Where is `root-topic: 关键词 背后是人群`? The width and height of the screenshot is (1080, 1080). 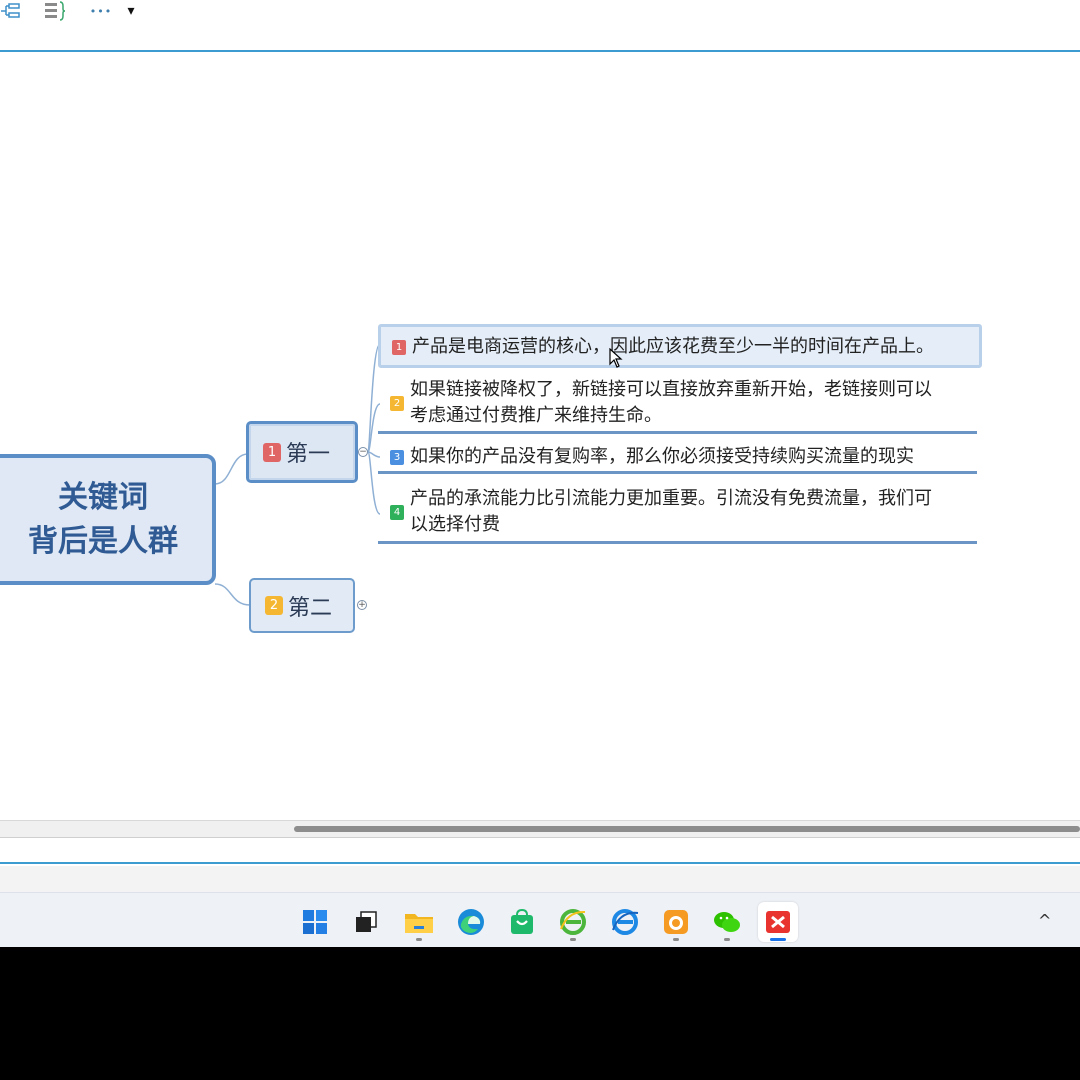 root-topic: 关键词 背后是人群 is located at coordinates (108, 519).